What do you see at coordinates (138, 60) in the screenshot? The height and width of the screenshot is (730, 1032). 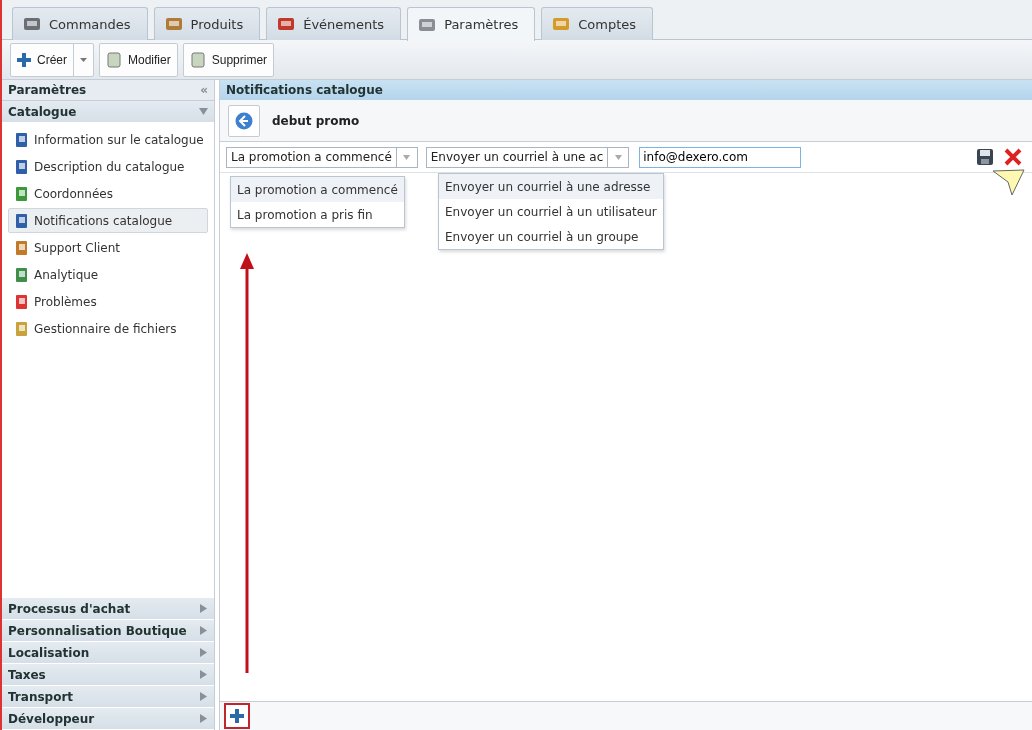 I see `toolbar-button: Modifier` at bounding box center [138, 60].